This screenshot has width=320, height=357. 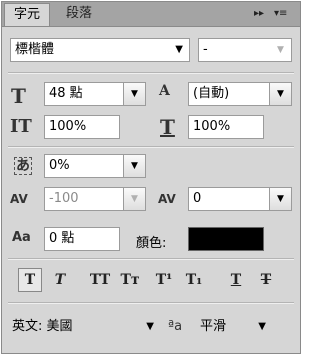 I want to click on proportional-spacing-field: 0% ▼, so click(x=95, y=166).